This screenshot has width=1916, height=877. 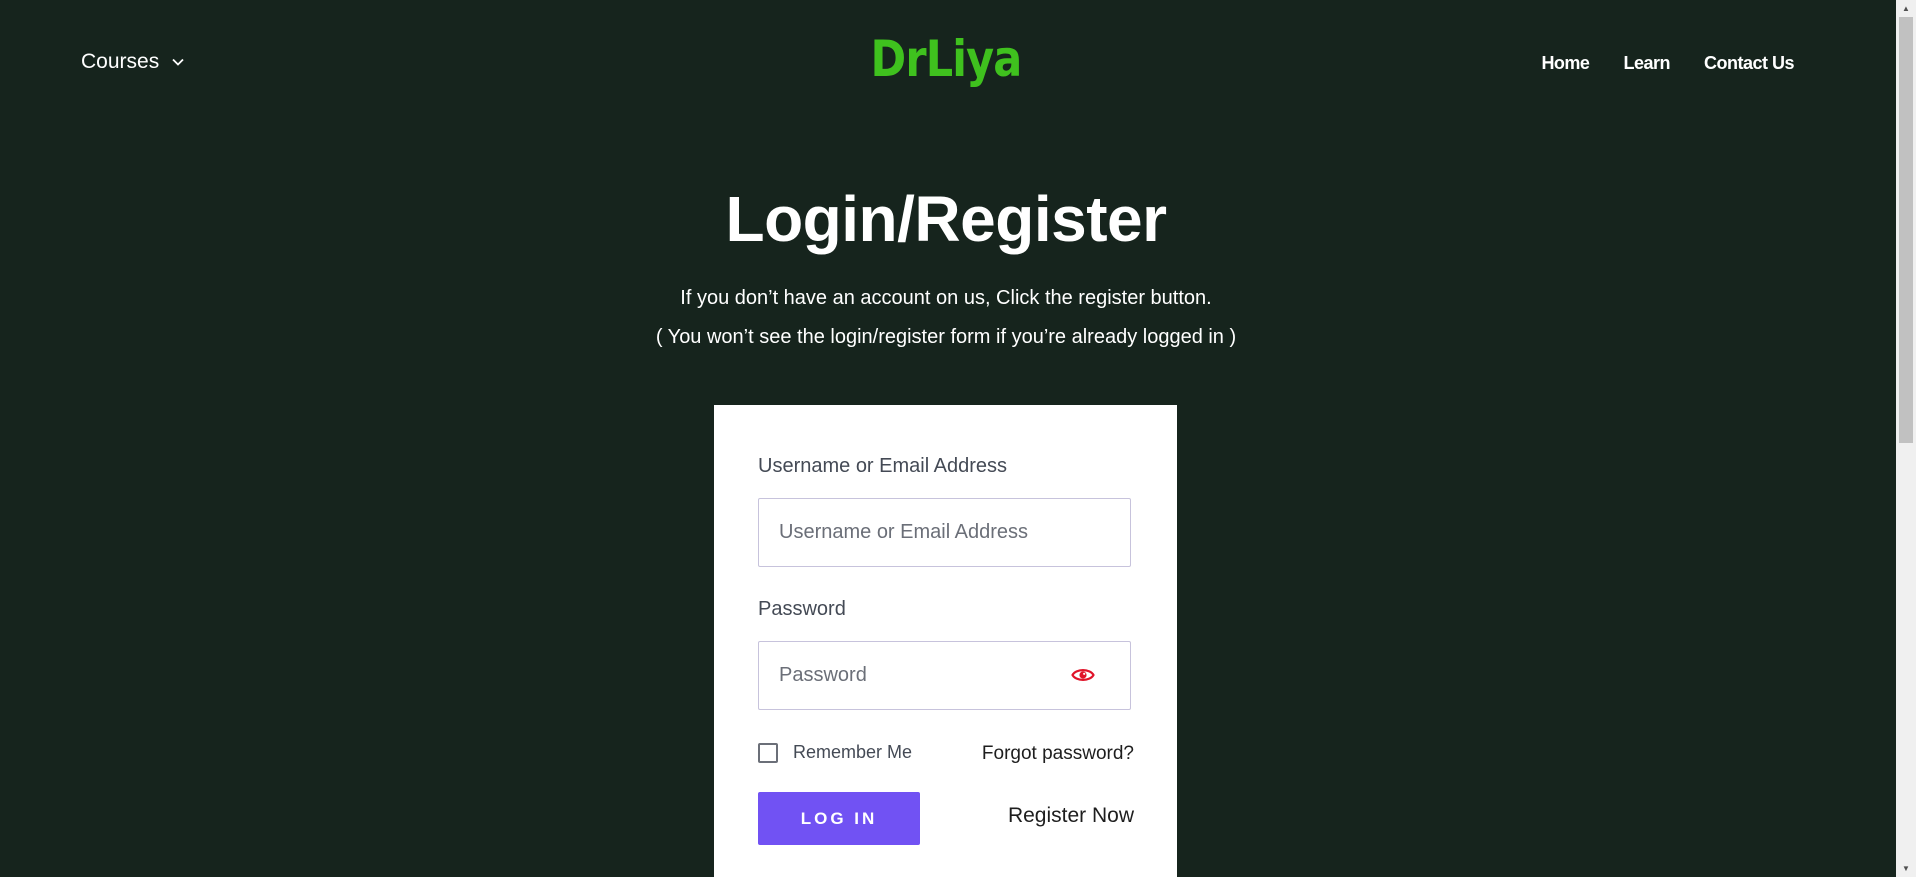 What do you see at coordinates (1071, 816) in the screenshot?
I see `register-now-link: Register Now` at bounding box center [1071, 816].